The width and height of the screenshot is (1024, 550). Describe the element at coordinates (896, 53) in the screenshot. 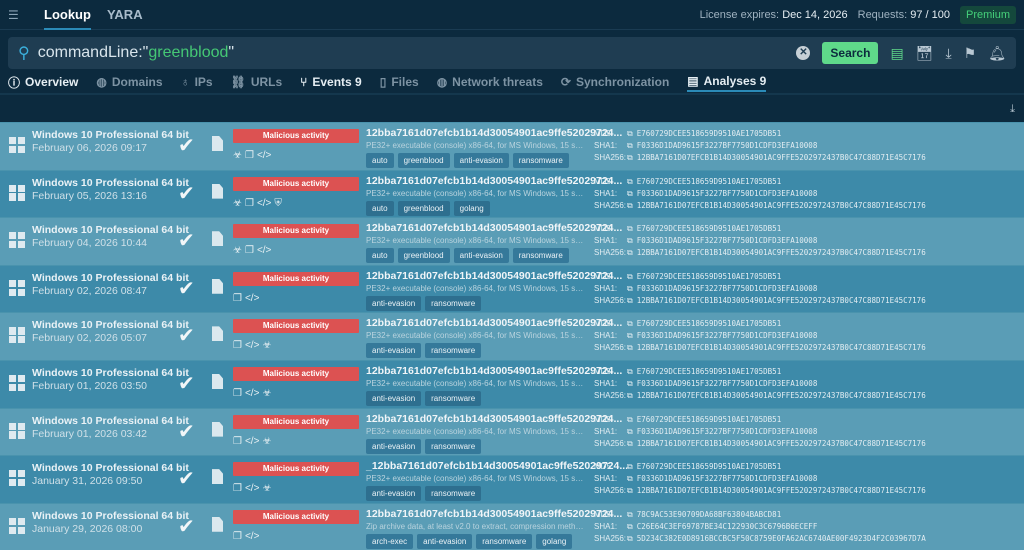

I see `query-builder-icon: ▤` at that location.